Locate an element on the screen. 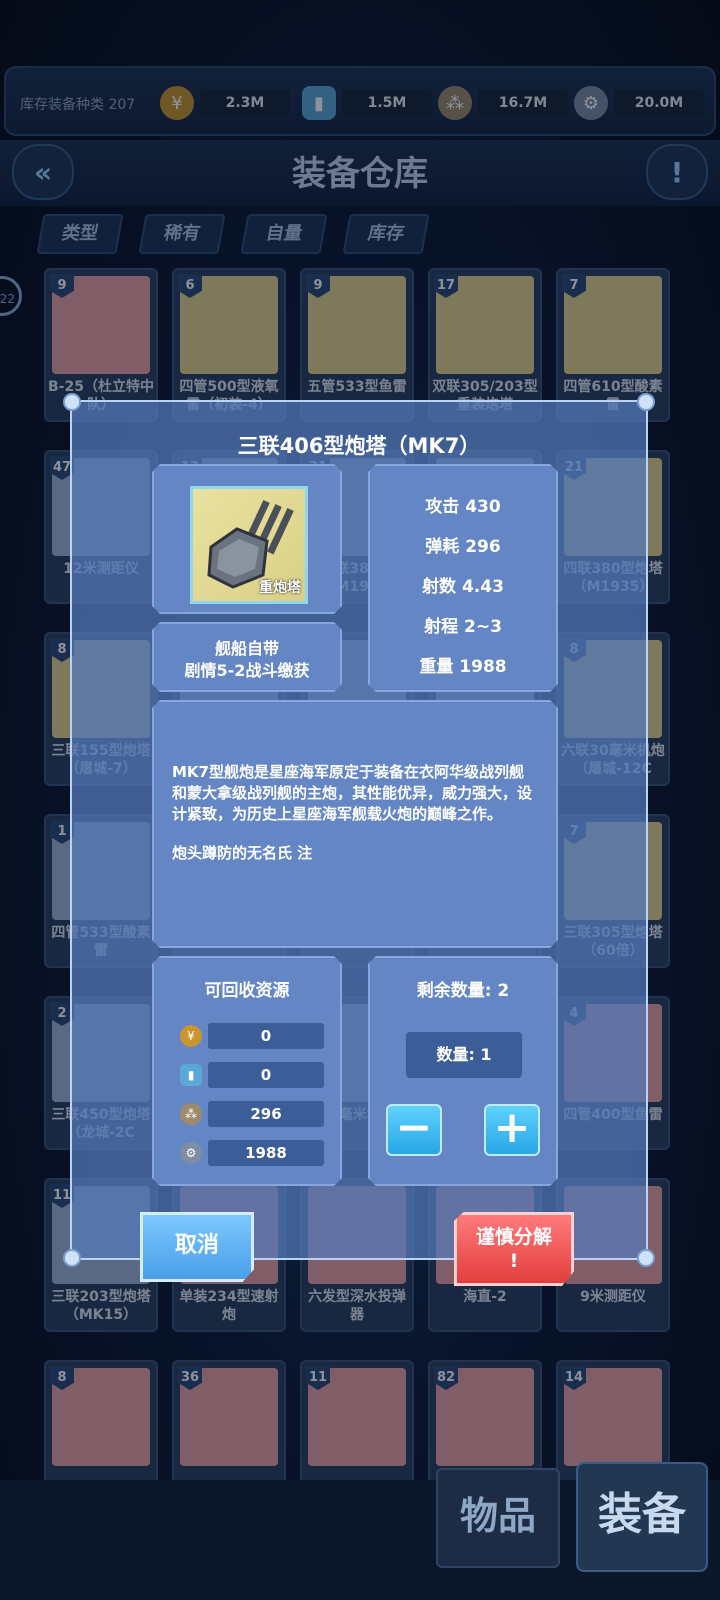  steel-parts-icon: ⚙ is located at coordinates (191, 1153).